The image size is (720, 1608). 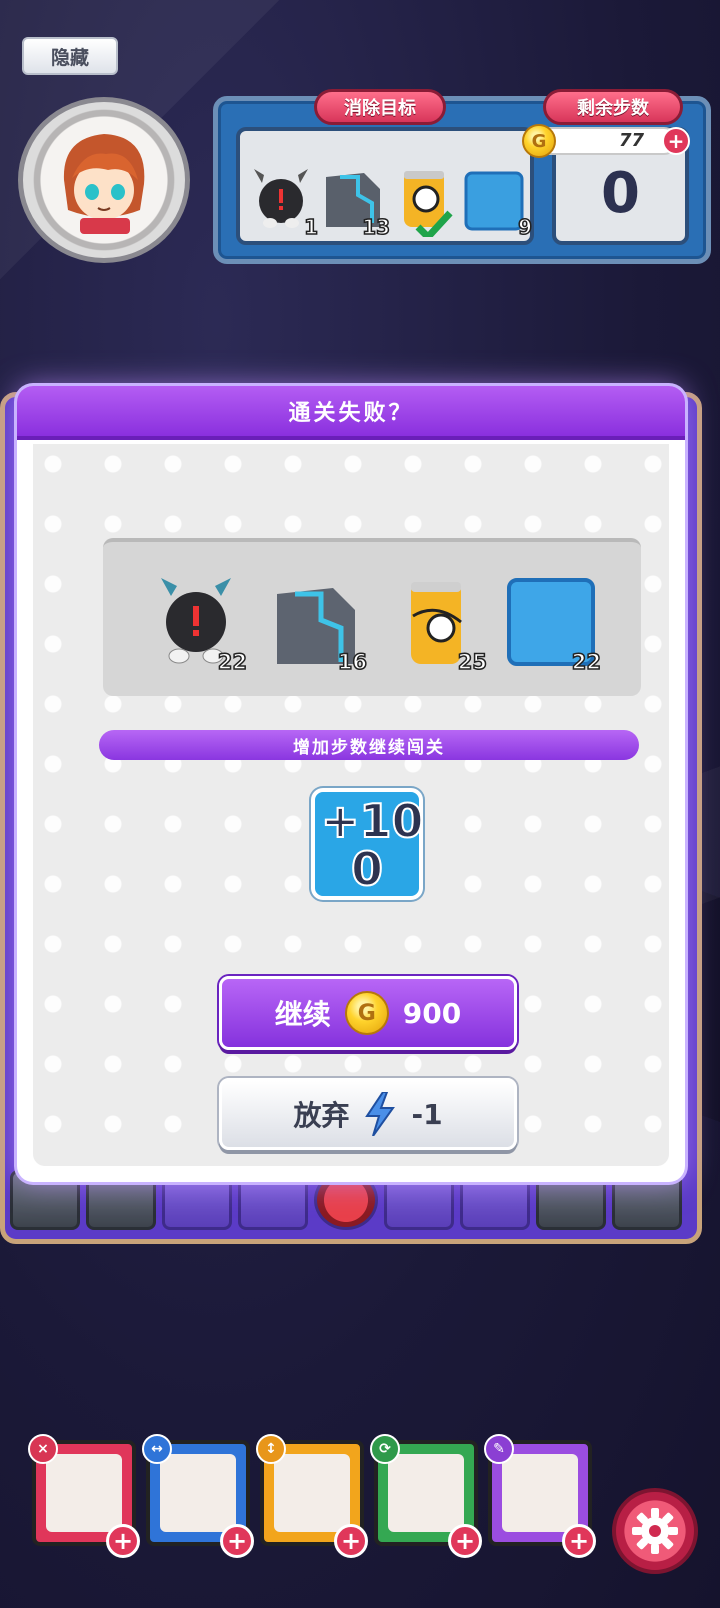 I want to click on avatar, so click(x=104, y=180).